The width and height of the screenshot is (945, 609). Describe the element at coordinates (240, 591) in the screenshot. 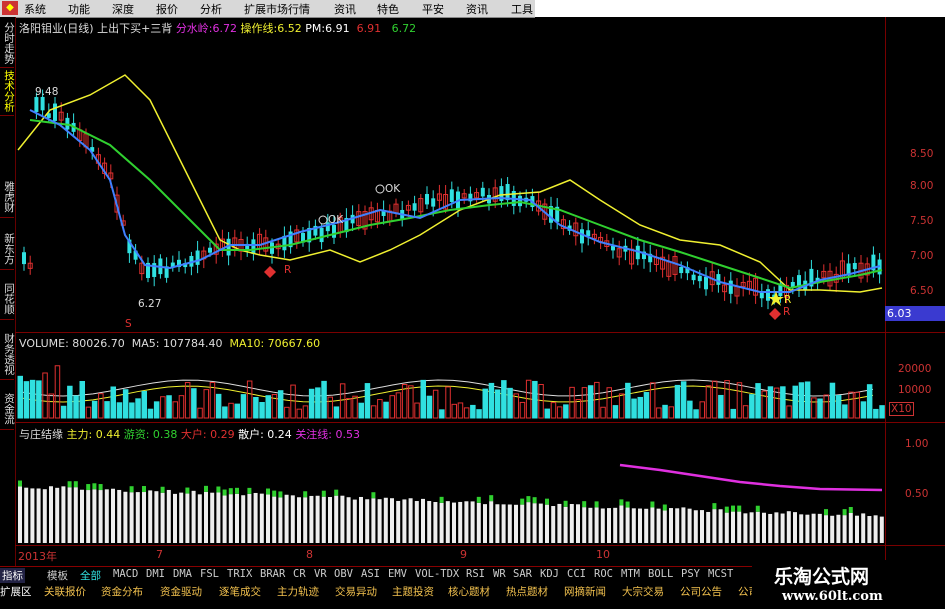

I see `tab-tick-trades: 逐笔成交` at that location.